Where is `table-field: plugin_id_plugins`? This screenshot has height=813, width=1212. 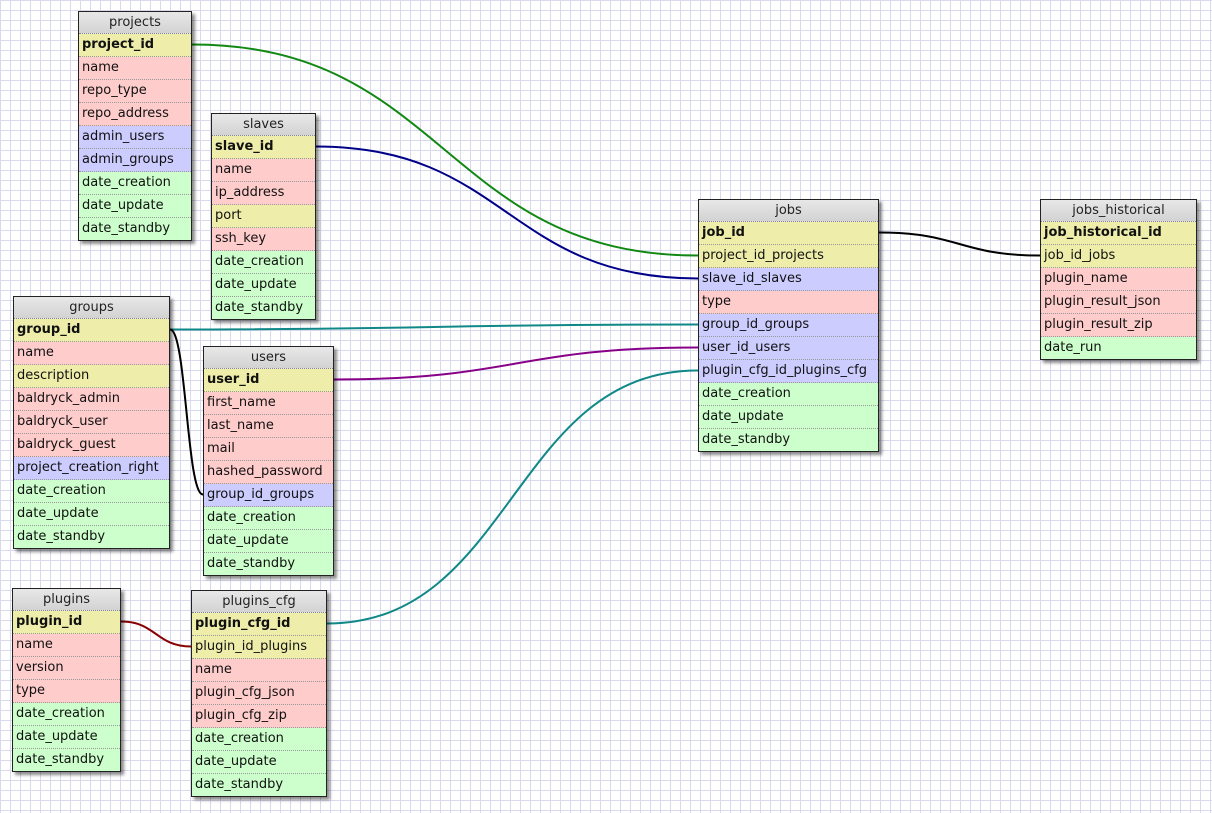
table-field: plugin_id_plugins is located at coordinates (259, 647).